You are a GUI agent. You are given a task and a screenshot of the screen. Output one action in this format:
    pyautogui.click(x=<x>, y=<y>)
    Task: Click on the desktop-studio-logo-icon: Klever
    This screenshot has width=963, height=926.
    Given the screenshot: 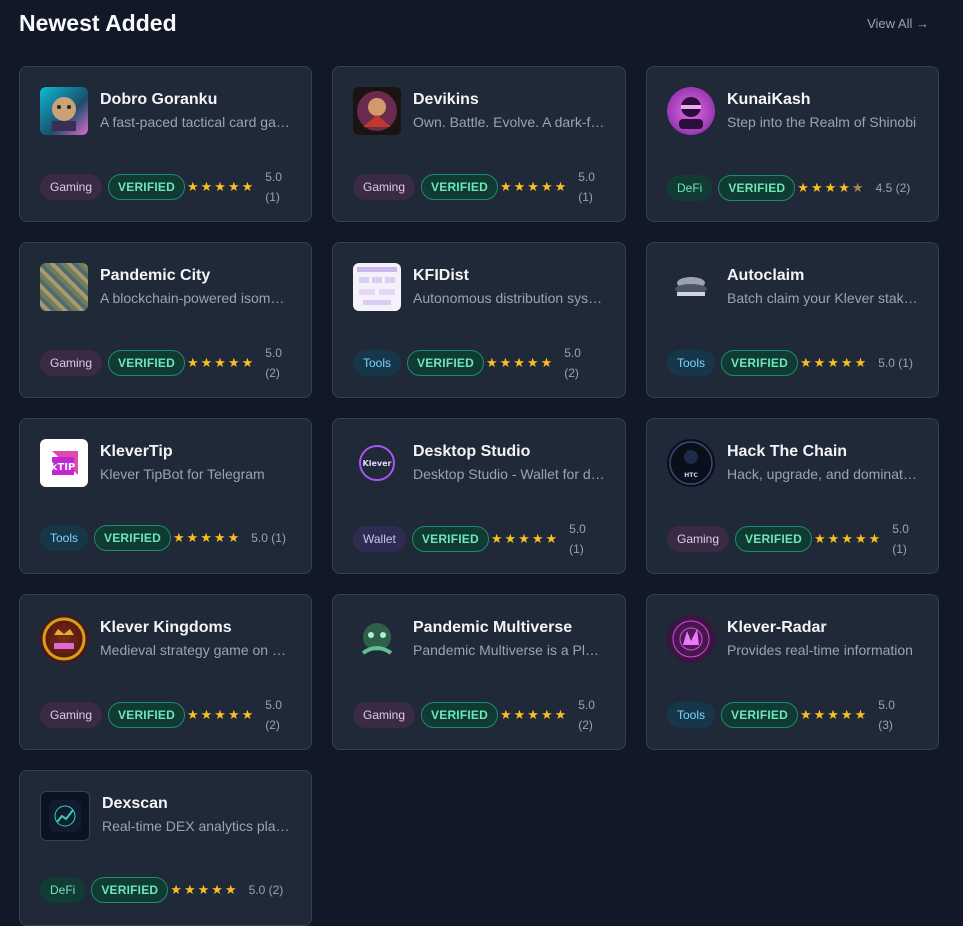 What is the action you would take?
    pyautogui.click(x=377, y=463)
    